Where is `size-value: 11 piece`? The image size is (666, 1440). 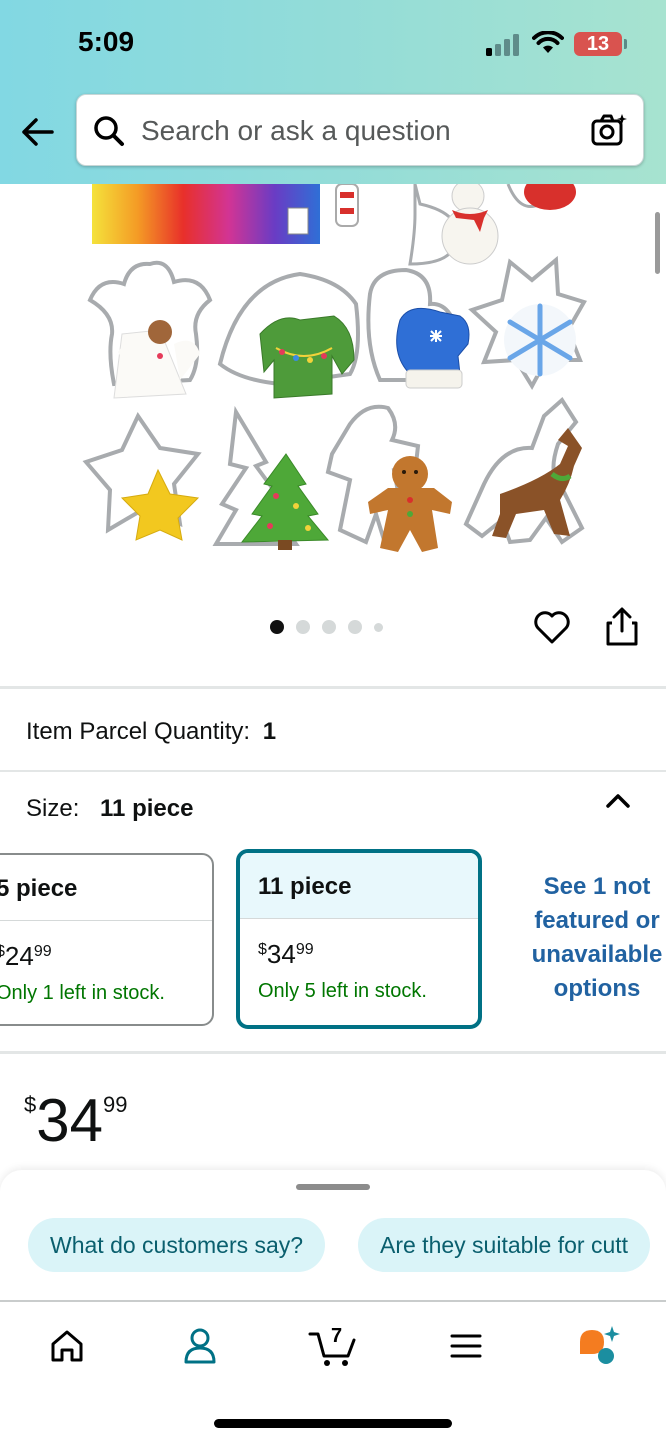
size-value: 11 piece is located at coordinates (147, 808).